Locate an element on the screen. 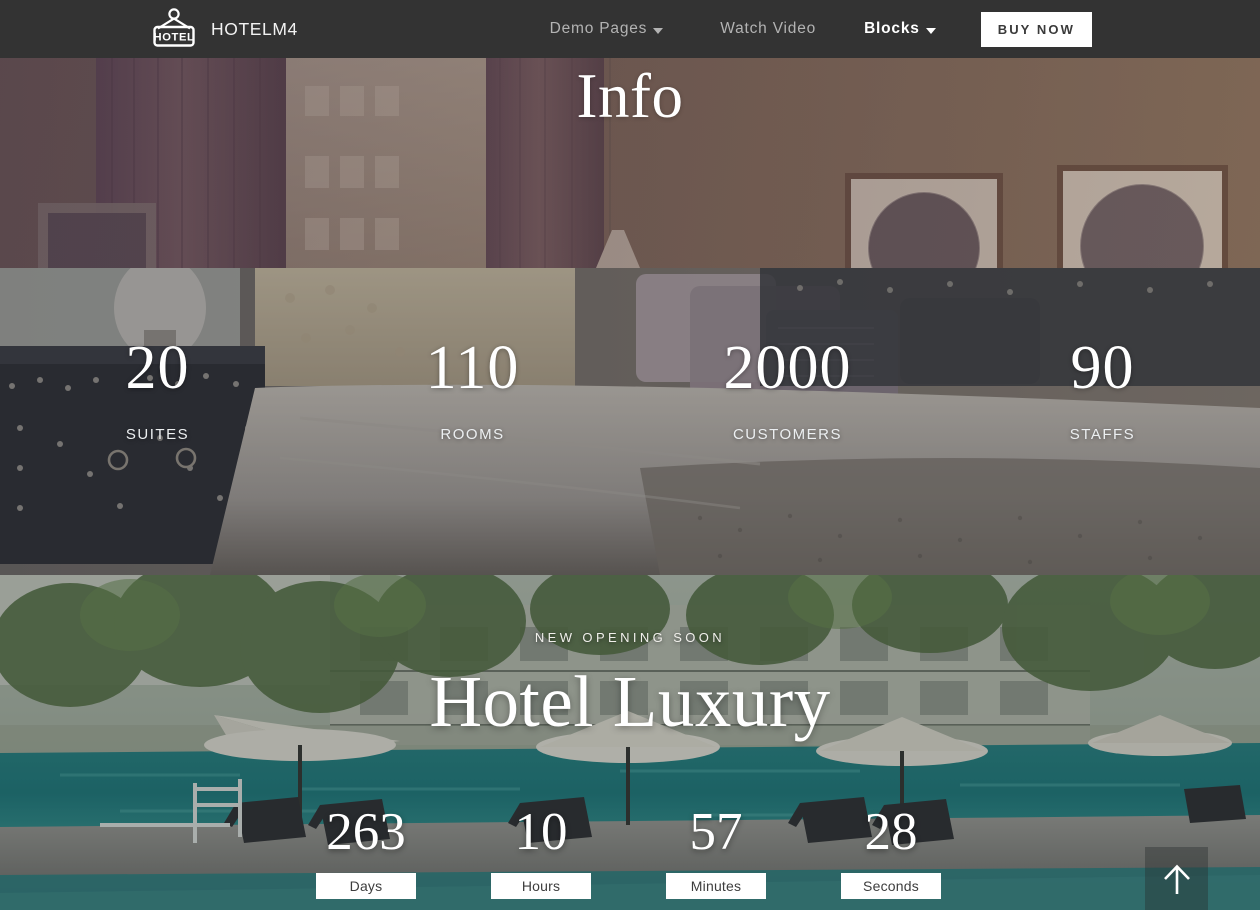  counter-item: 110 ROOMS is located at coordinates (472, 389).